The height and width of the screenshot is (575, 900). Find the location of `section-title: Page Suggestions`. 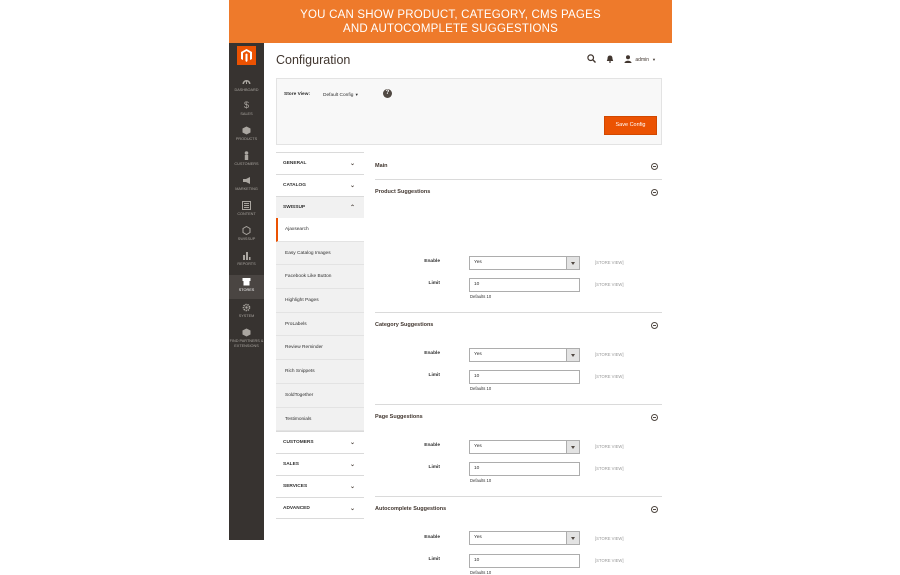

section-title: Page Suggestions is located at coordinates (399, 417).